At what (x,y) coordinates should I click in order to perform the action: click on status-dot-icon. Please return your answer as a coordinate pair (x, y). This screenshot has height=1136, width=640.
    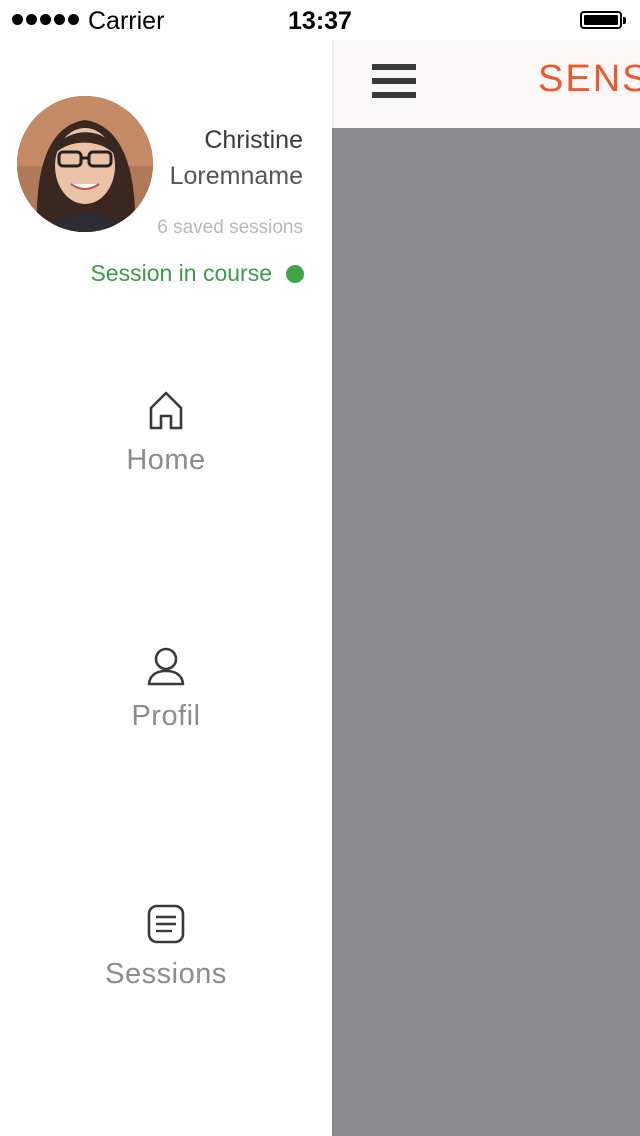
    Looking at the image, I should click on (295, 273).